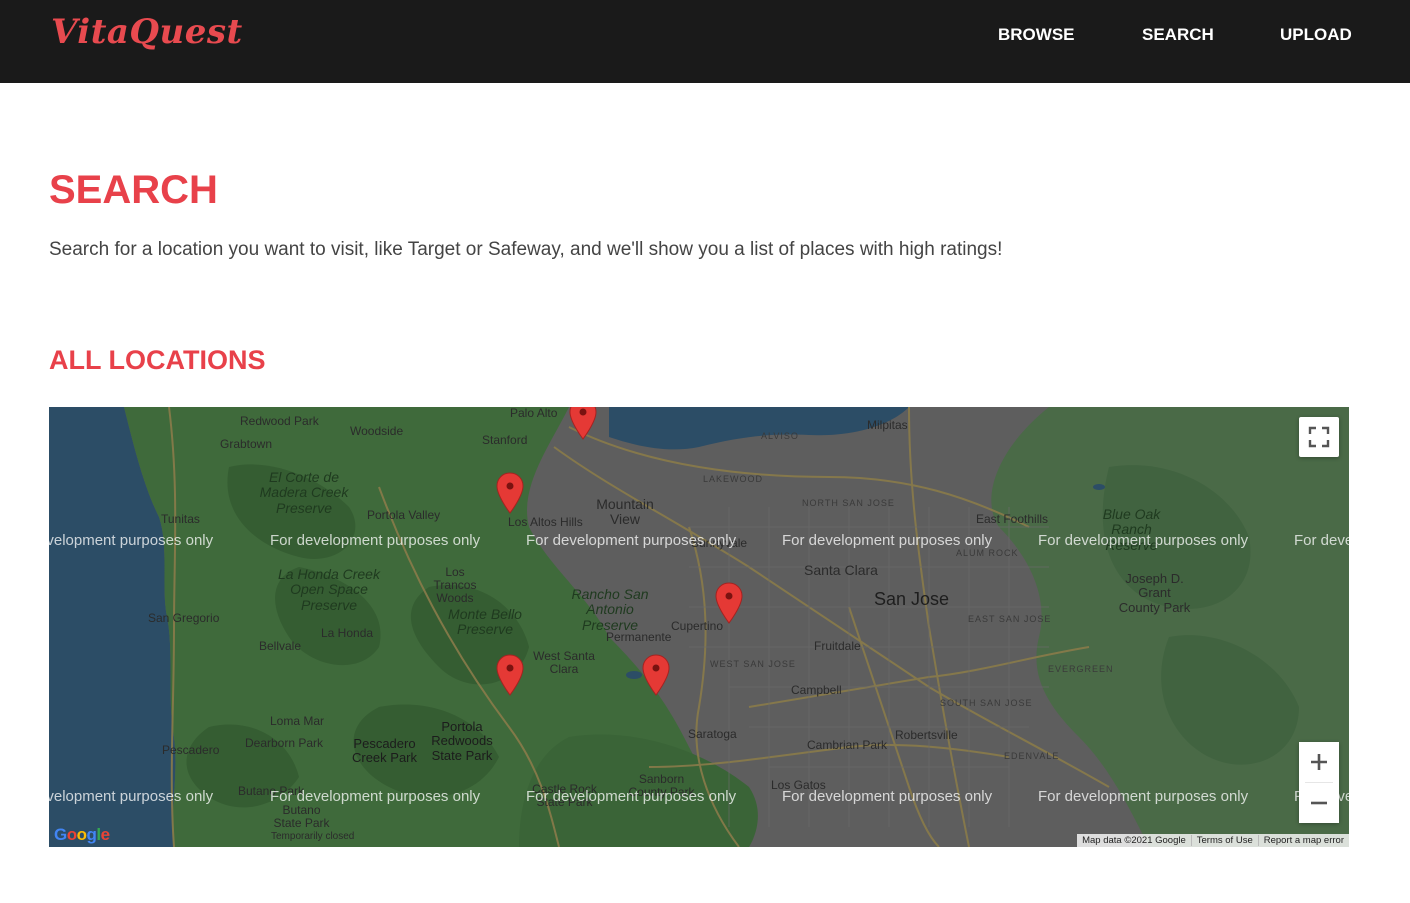 This screenshot has width=1410, height=903. What do you see at coordinates (1036, 35) in the screenshot?
I see `nav-browse-link: BROWSE` at bounding box center [1036, 35].